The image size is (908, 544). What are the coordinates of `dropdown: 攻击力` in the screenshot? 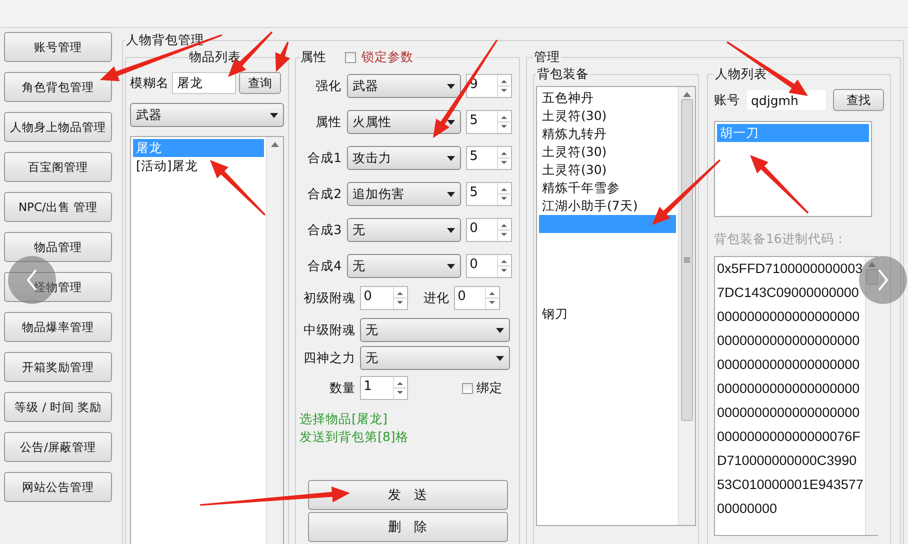 It's located at (403, 158).